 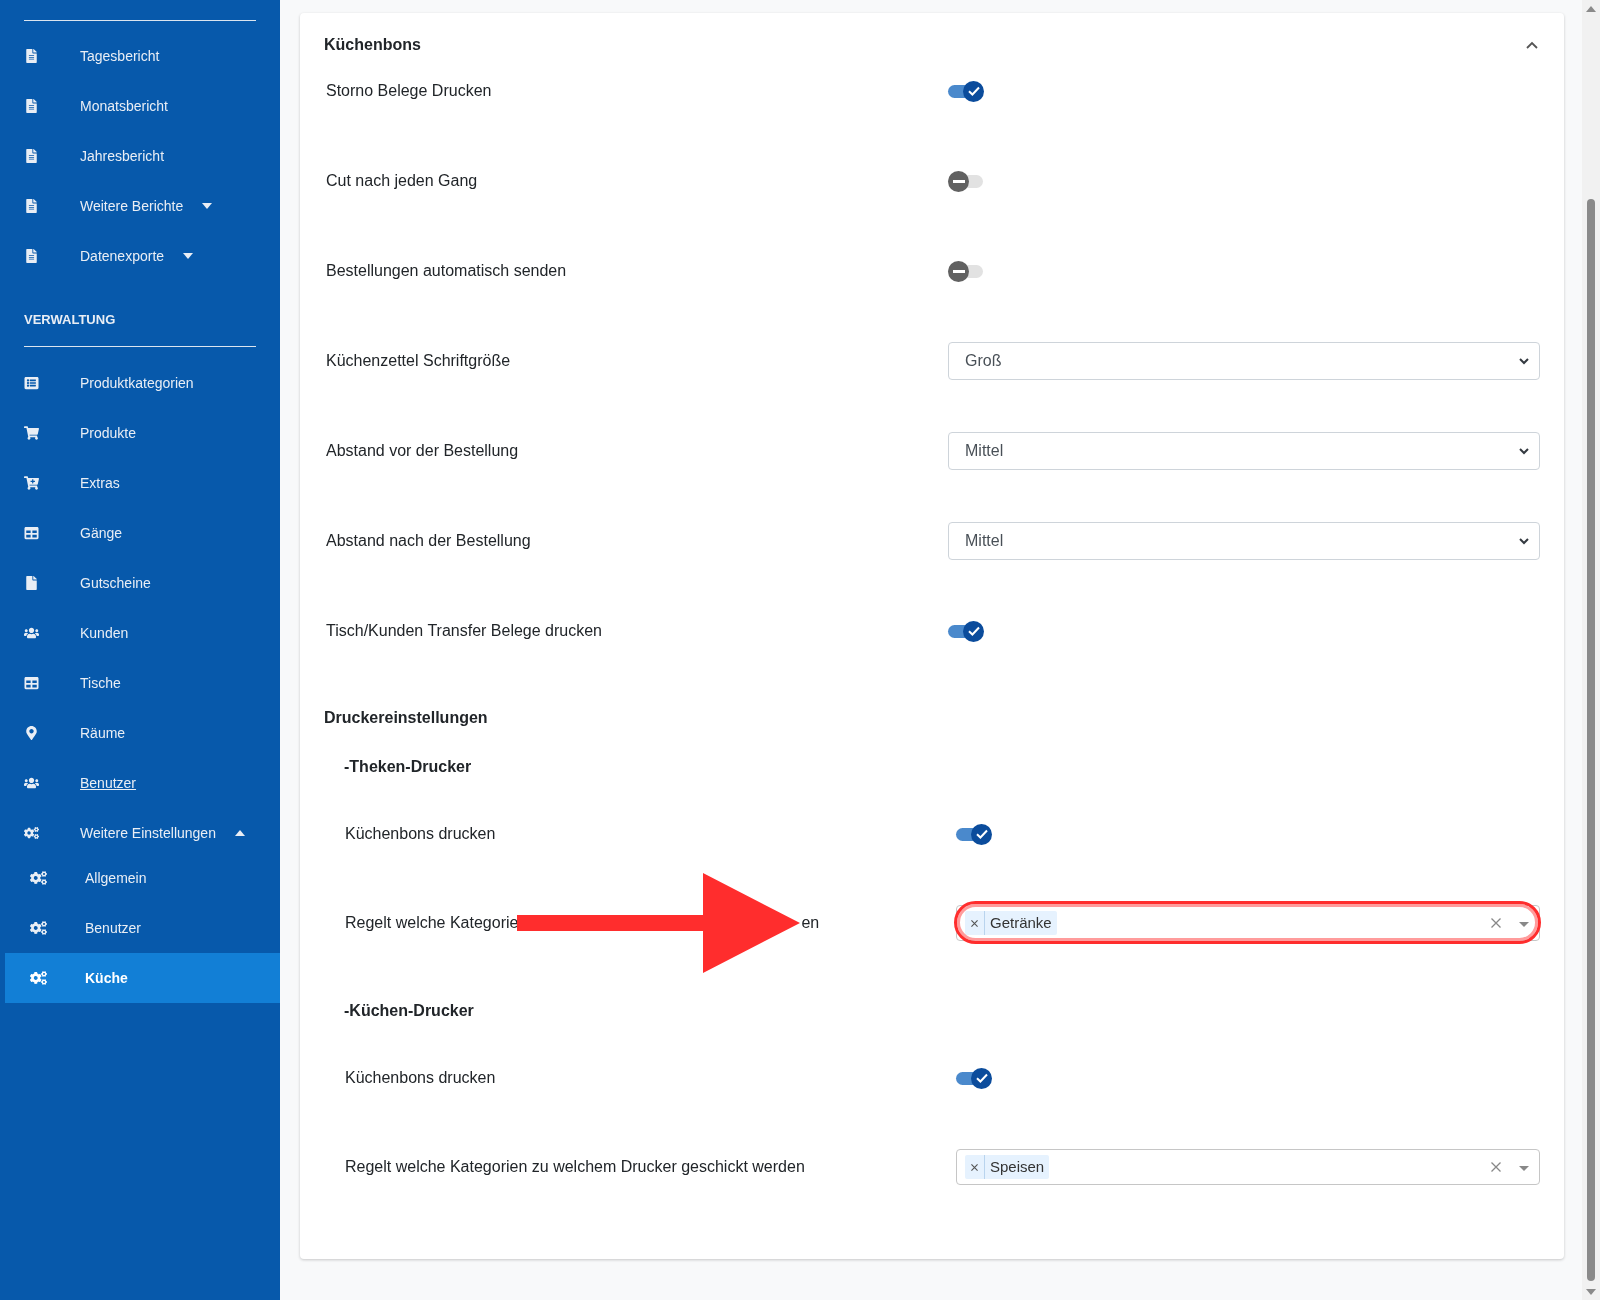 I want to click on cart-plus-icon, so click(x=31, y=483).